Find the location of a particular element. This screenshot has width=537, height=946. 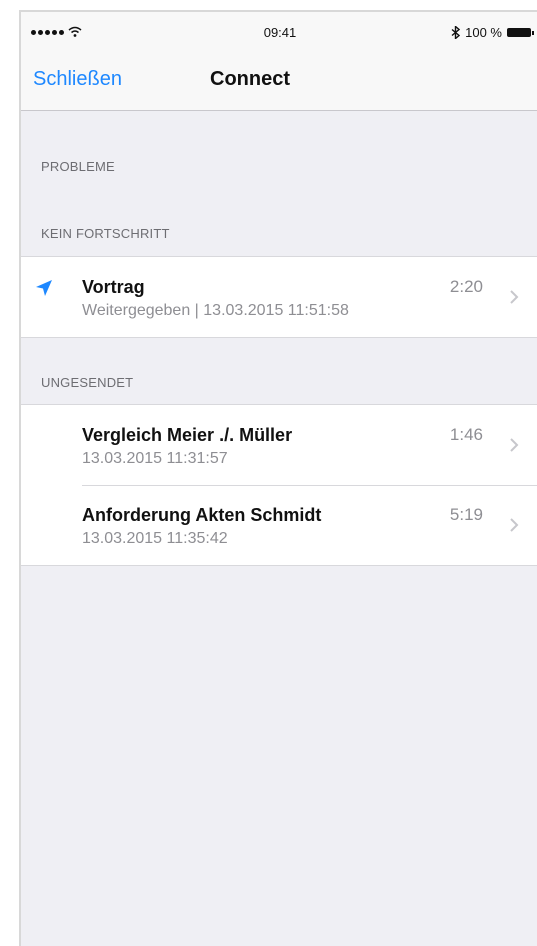

item-subtitle: 13.03.2015 11:35:42 is located at coordinates (155, 538).